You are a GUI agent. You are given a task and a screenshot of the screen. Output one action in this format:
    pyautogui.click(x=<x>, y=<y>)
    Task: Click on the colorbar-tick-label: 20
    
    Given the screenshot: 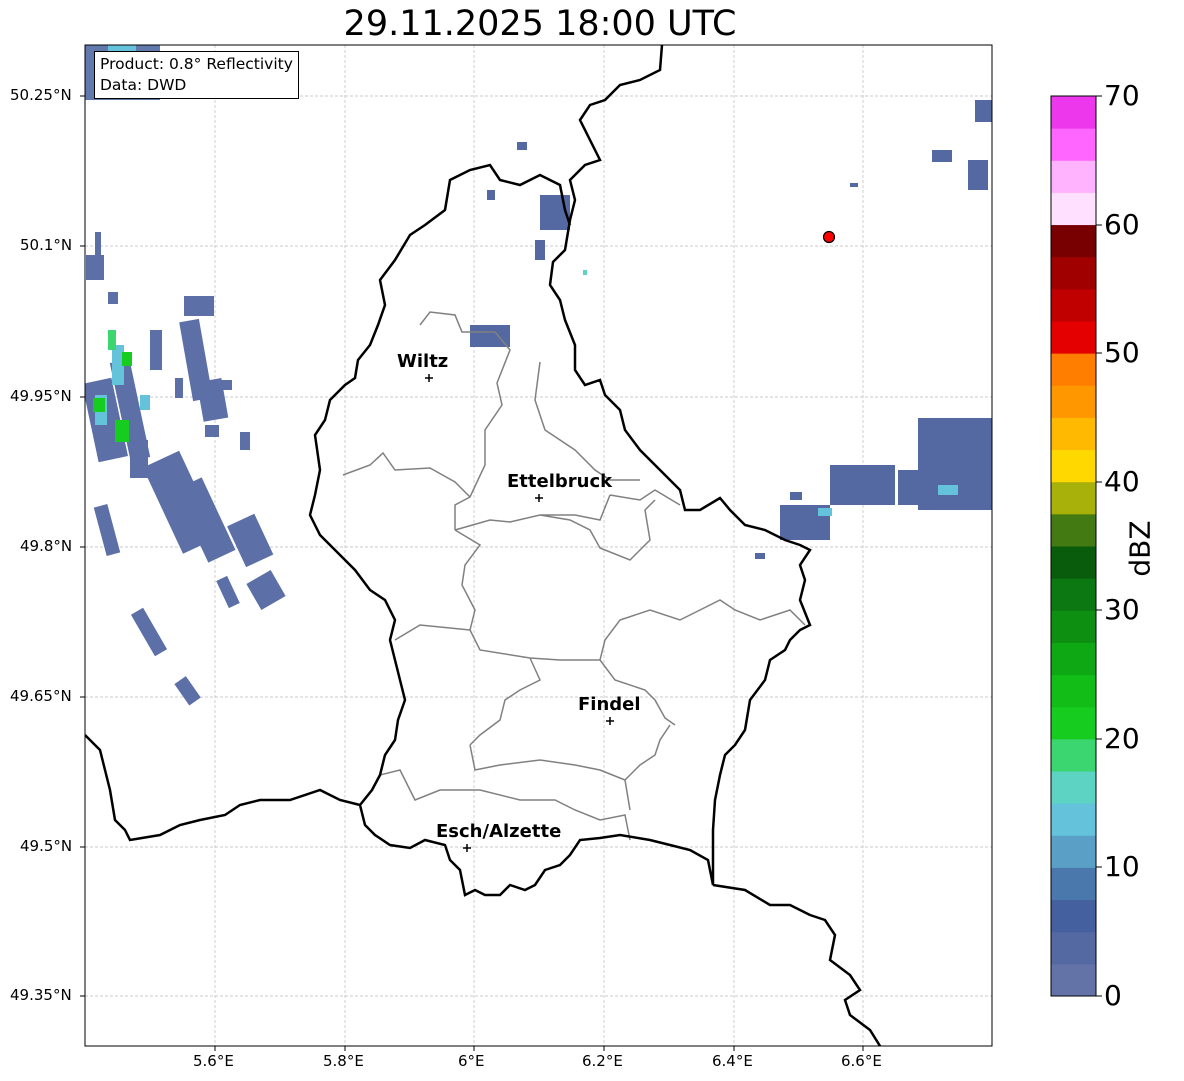 What is the action you would take?
    pyautogui.click(x=1122, y=738)
    